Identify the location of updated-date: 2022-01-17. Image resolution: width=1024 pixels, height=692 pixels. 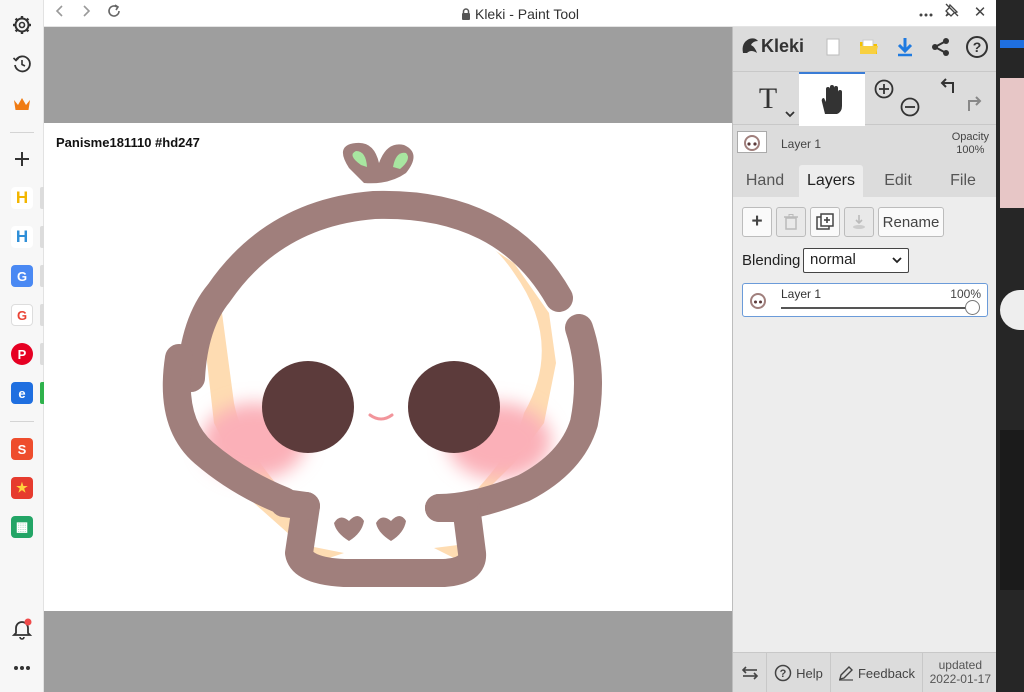
(960, 679).